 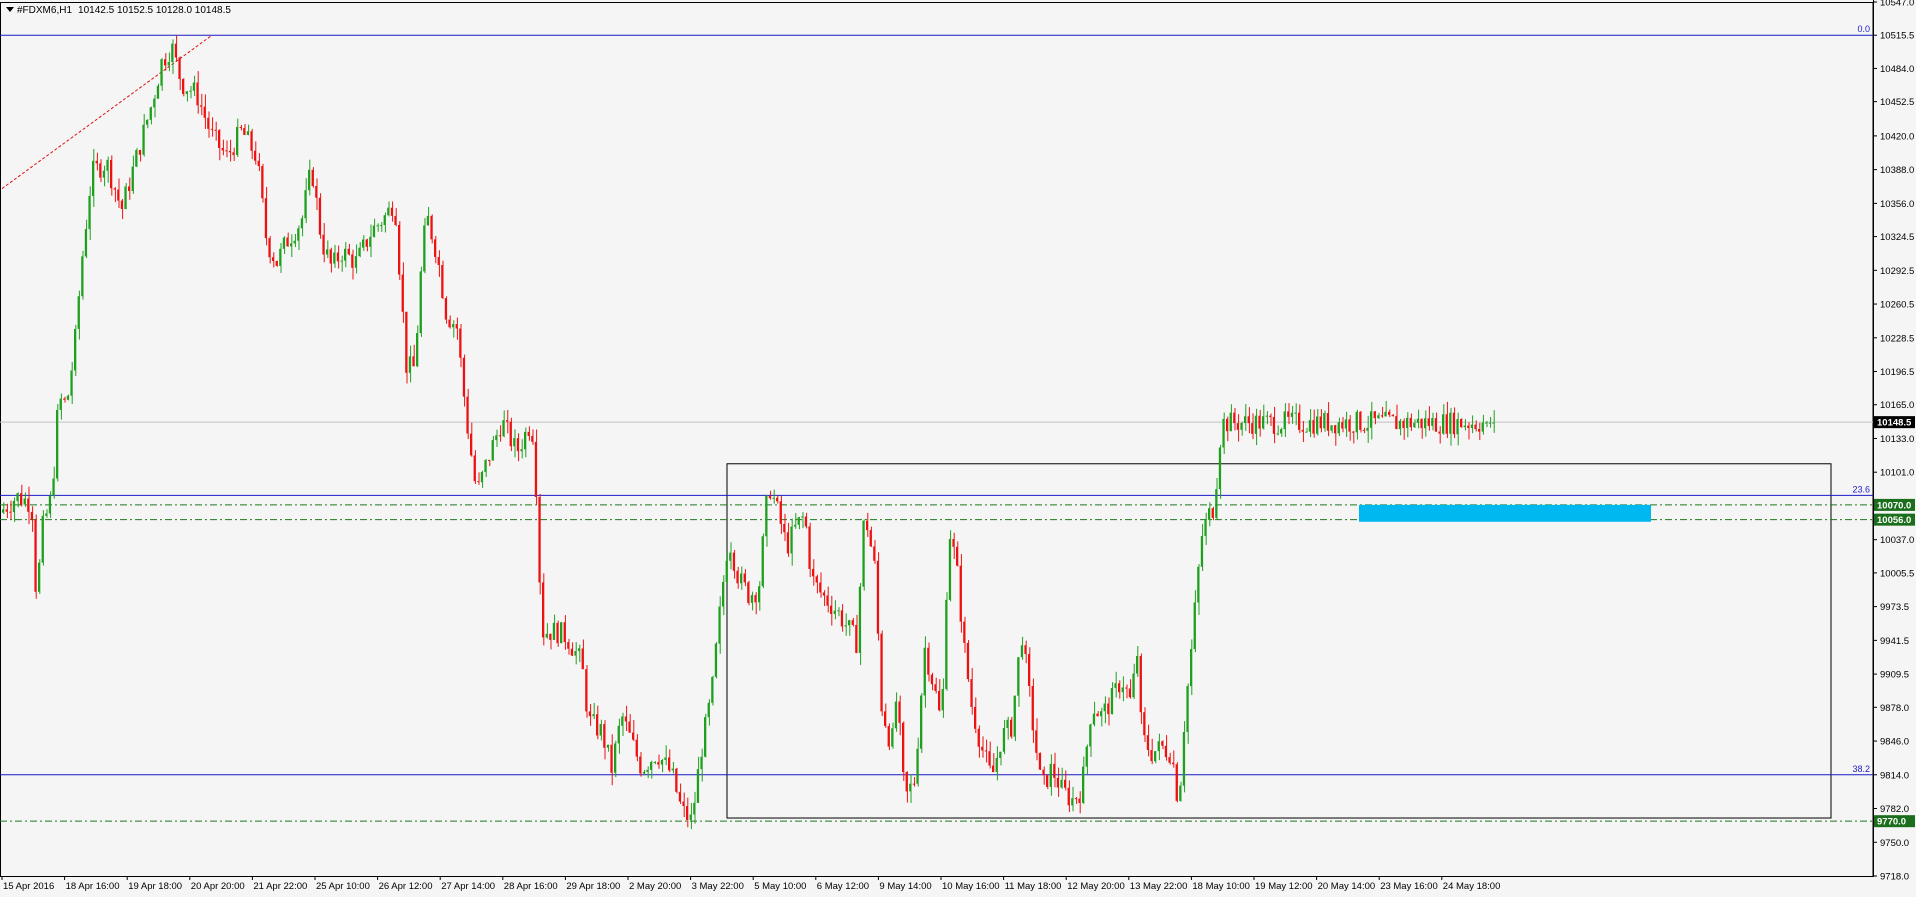 What do you see at coordinates (1284, 886) in the screenshot?
I see `time-tick-label: 19 May 12:00` at bounding box center [1284, 886].